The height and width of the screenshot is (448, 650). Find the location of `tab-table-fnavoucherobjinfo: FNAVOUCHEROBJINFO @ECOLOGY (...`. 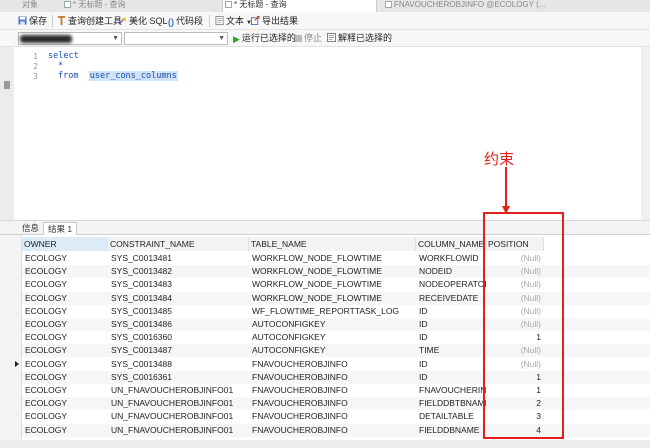

tab-table-fnavoucherobjinfo: FNAVOUCHEROBJINFO @ECOLOGY (... is located at coordinates (474, 6).